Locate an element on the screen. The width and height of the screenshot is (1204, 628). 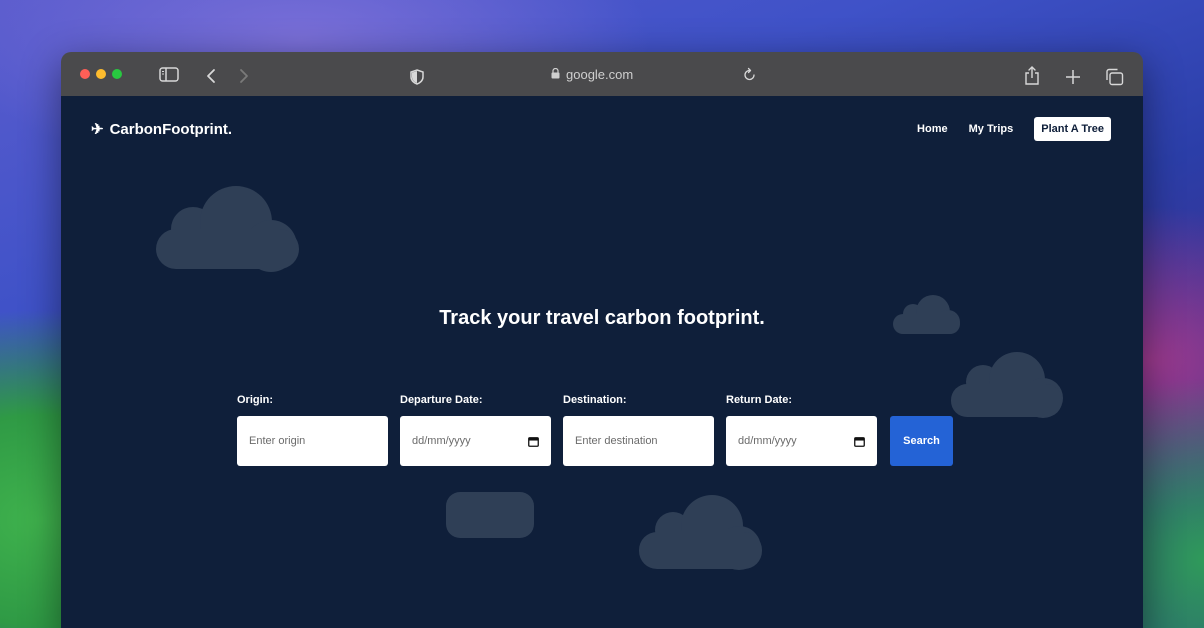
site-logo: ✈ CarbonFootprint. is located at coordinates (162, 129).